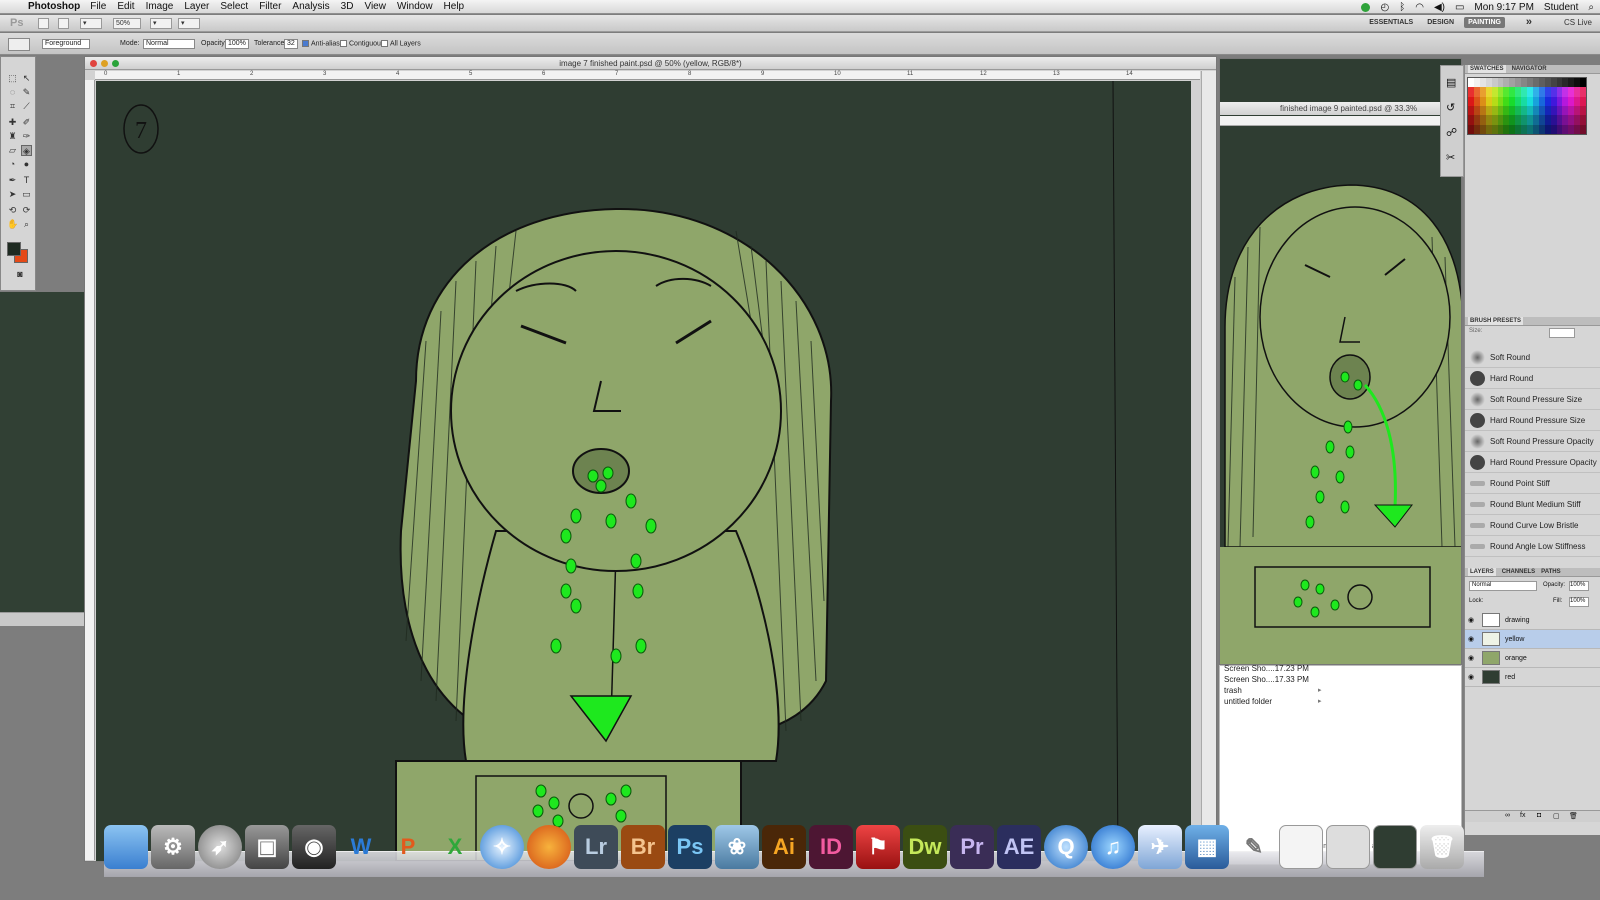 Image resolution: width=1600 pixels, height=900 pixels. Describe the element at coordinates (26, 164) in the screenshot. I see `dodge-tool-icon: ●` at that location.